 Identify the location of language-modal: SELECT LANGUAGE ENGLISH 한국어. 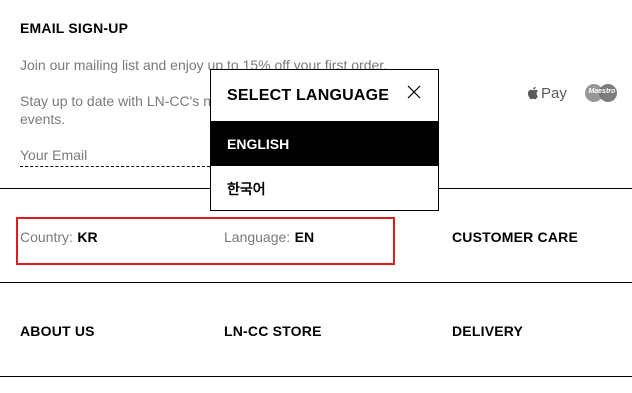
(324, 140).